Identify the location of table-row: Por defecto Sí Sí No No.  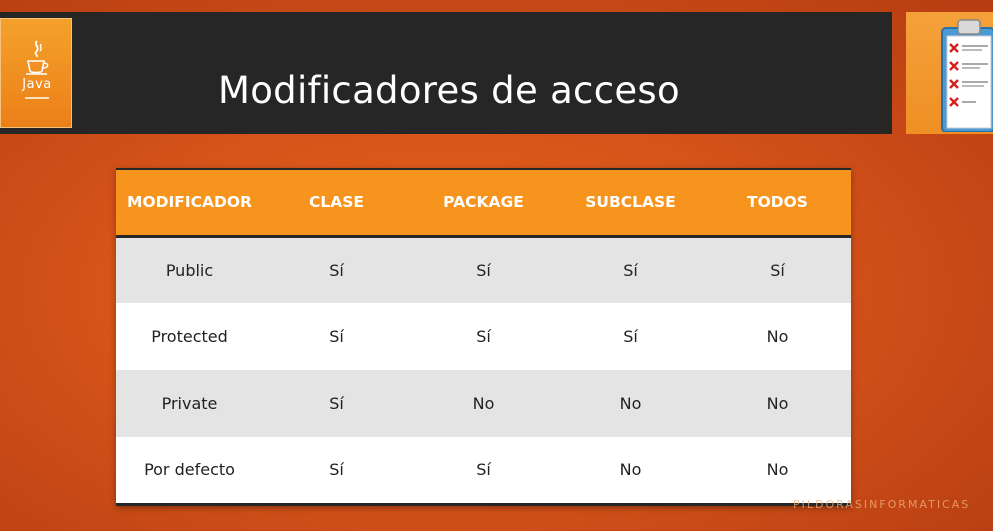
(483, 470).